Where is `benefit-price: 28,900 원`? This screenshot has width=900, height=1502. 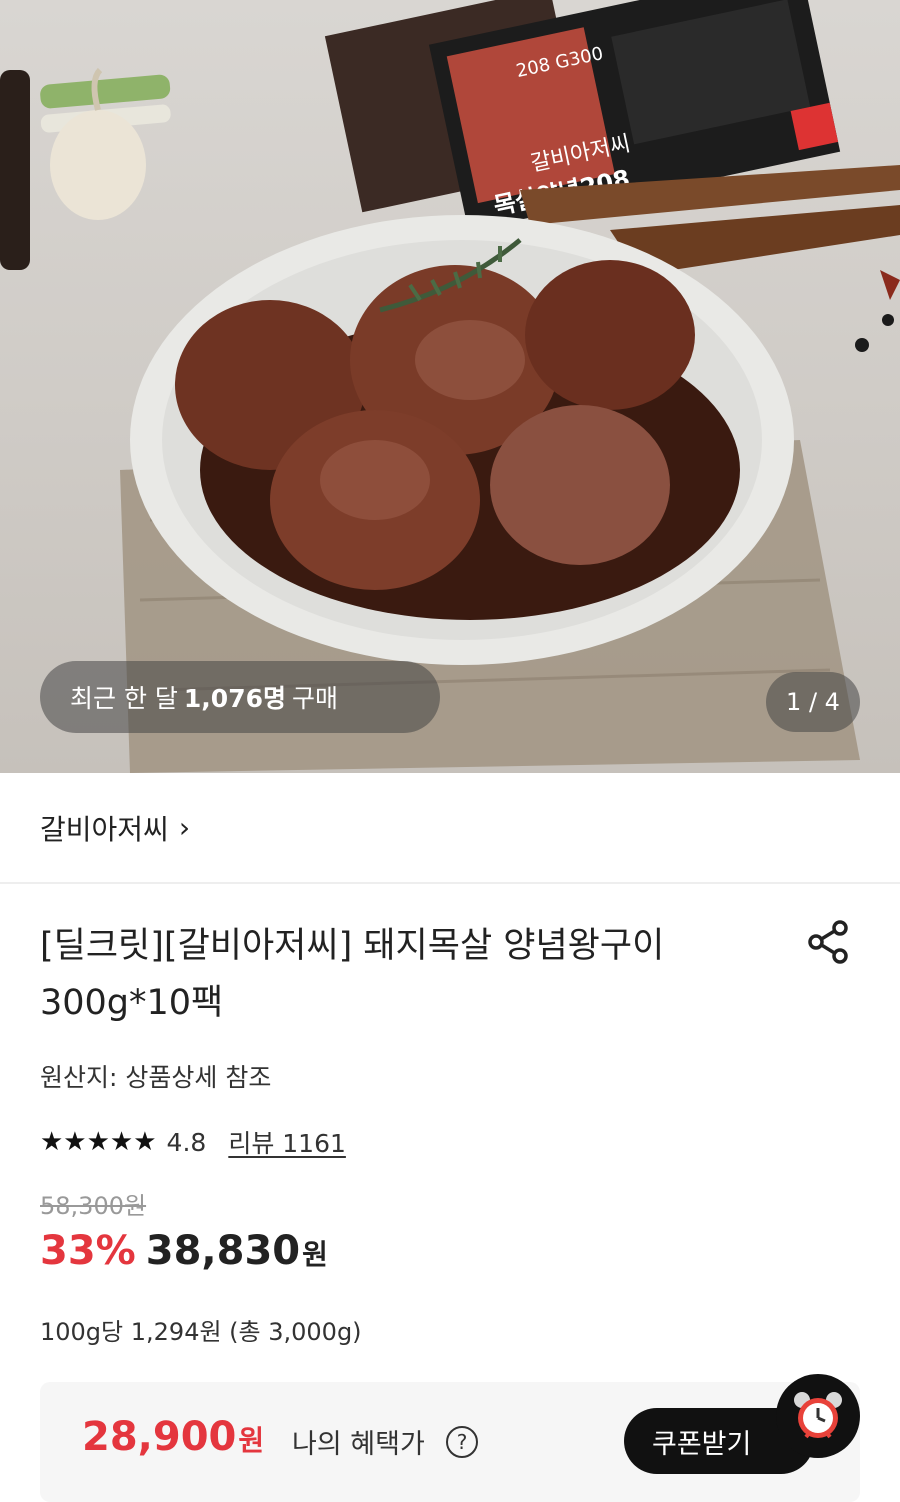 benefit-price: 28,900 원 is located at coordinates (173, 1437).